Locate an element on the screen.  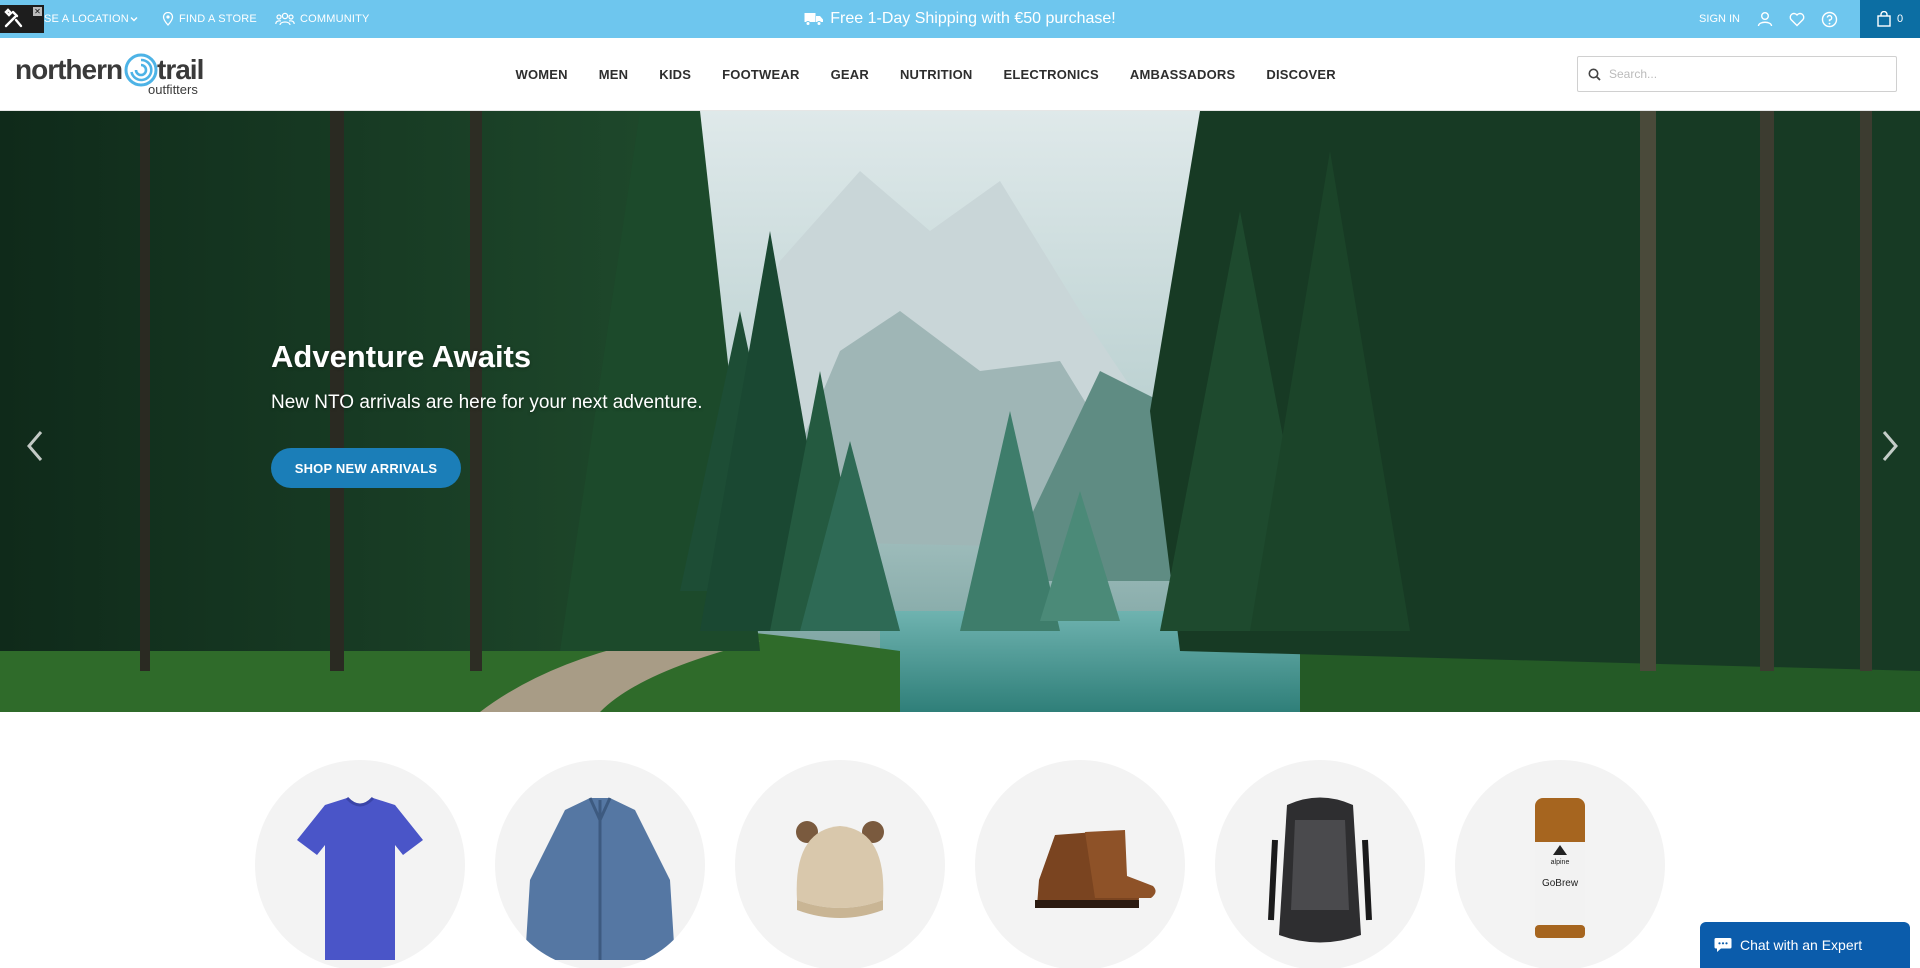
boots-icon is located at coordinates (1095, 869).